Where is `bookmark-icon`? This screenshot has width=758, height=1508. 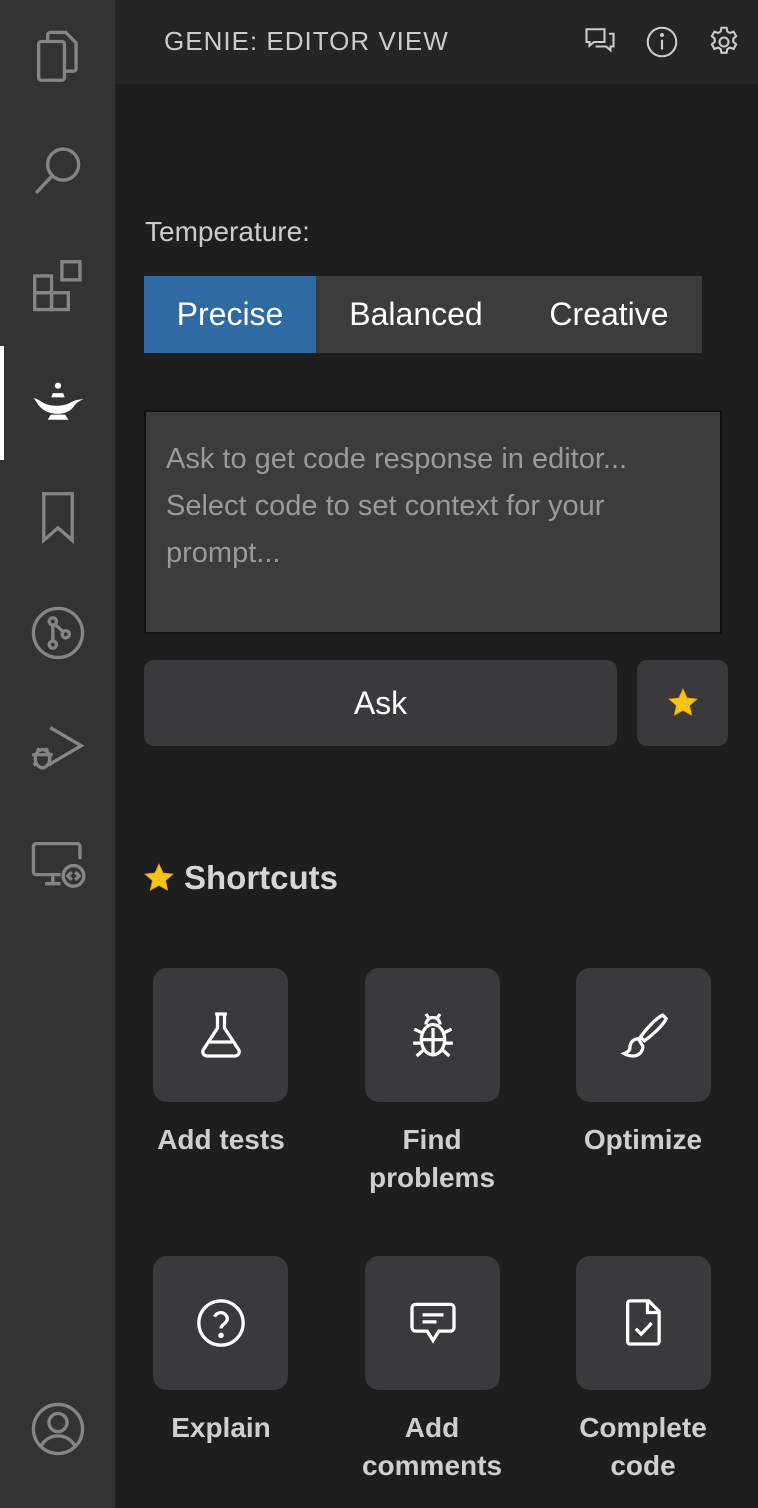
bookmark-icon is located at coordinates (57, 517).